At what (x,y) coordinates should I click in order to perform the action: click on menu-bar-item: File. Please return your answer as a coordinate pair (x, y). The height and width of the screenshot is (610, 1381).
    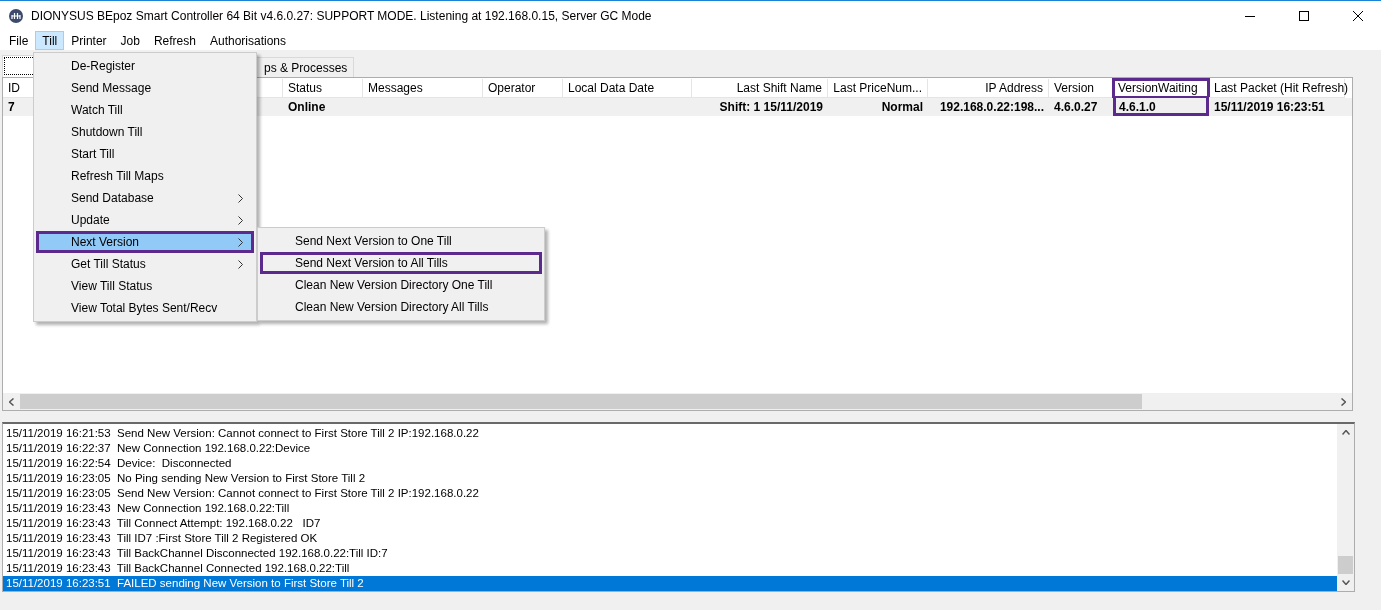
    Looking at the image, I should click on (19, 40).